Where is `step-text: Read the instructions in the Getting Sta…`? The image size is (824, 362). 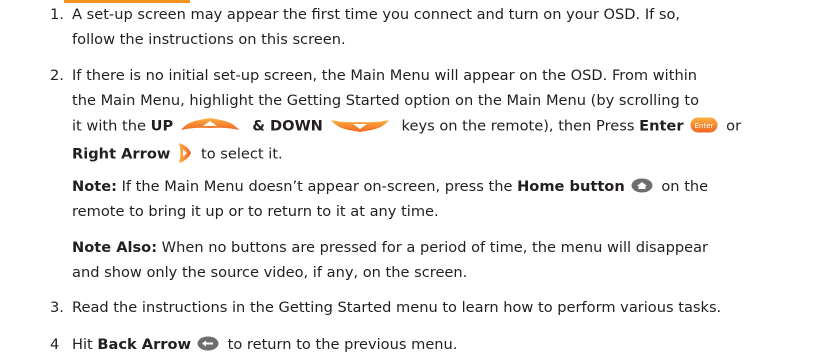 step-text: Read the instructions in the Getting Sta… is located at coordinates (397, 307).